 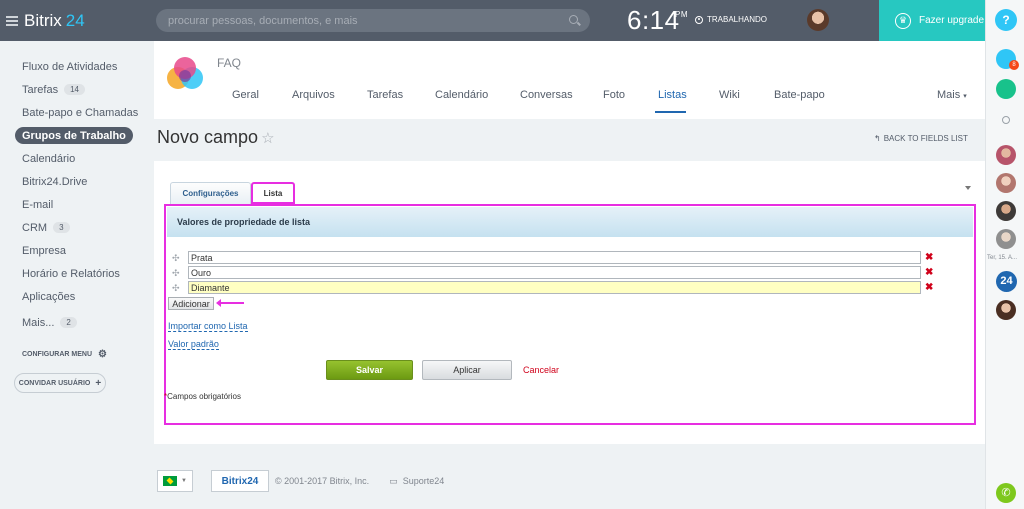 I want to click on chat-icon: ▭, so click(x=393, y=480).